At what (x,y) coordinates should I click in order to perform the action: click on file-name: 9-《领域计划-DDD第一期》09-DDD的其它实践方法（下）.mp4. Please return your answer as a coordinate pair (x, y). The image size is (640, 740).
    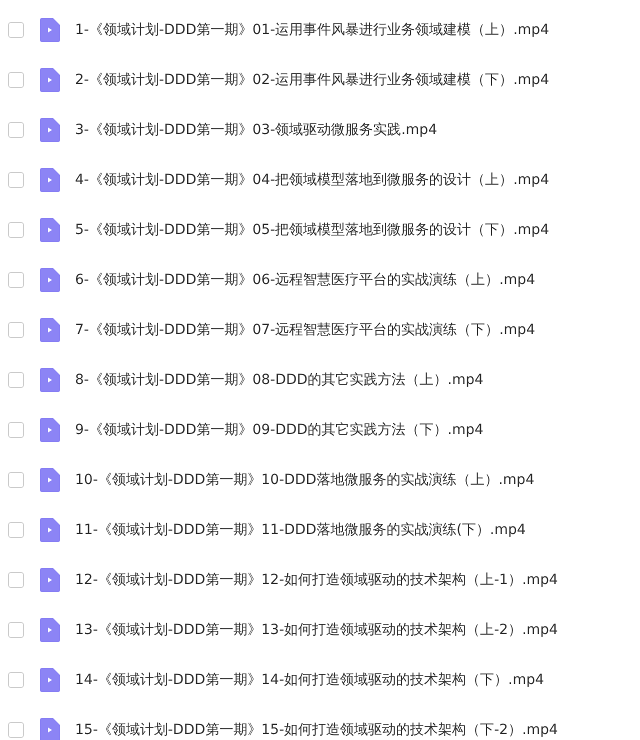
    Looking at the image, I should click on (279, 430).